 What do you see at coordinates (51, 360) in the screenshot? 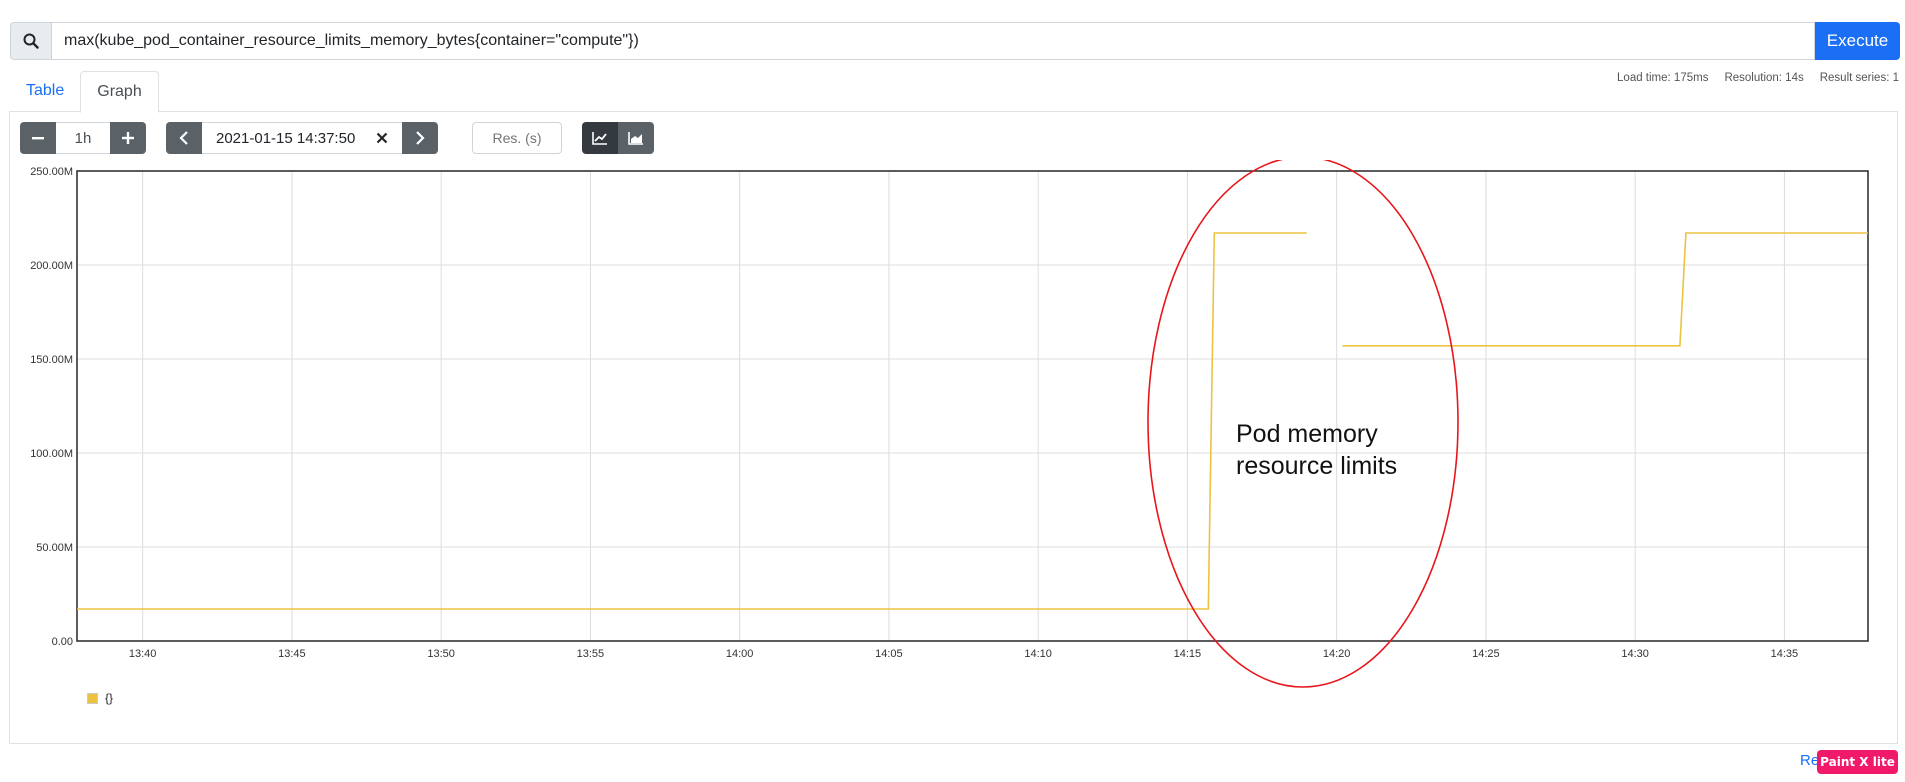
I see `y-tick-label: 150.00M` at bounding box center [51, 360].